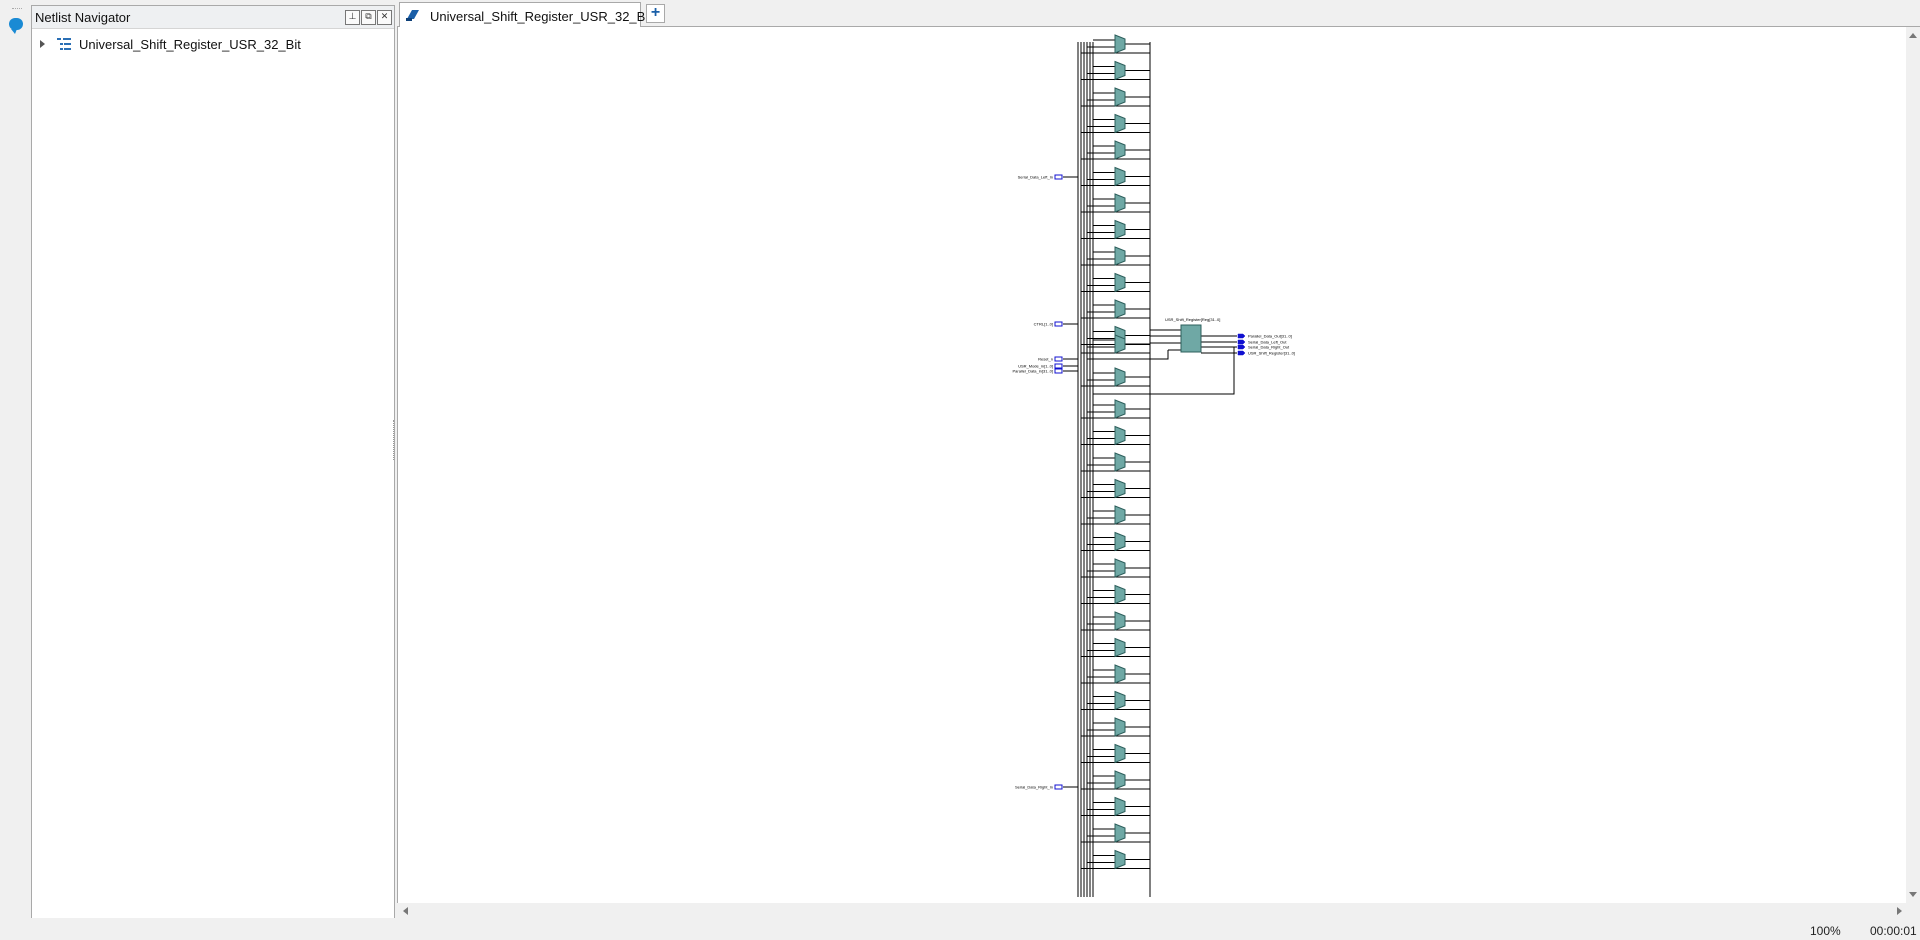 Image resolution: width=1920 pixels, height=940 pixels. I want to click on scroll-left-arrow-icon, so click(405, 911).